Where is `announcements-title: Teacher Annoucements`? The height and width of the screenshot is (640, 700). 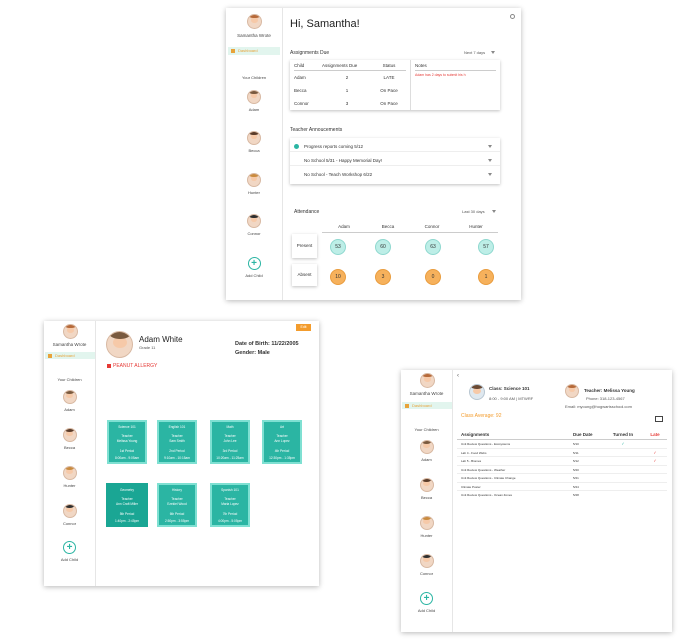
announcements-title: Teacher Annoucements is located at coordinates (316, 130).